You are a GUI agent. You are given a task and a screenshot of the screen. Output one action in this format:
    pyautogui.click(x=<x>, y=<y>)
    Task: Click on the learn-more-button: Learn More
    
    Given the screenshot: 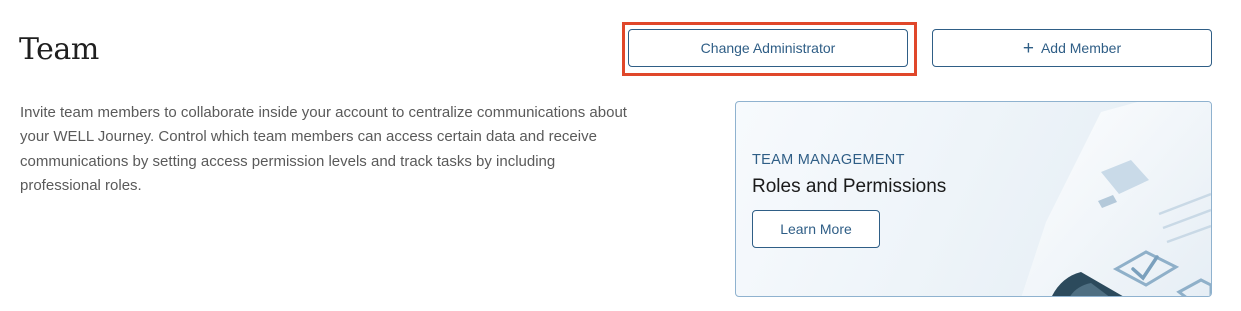 What is the action you would take?
    pyautogui.click(x=816, y=229)
    